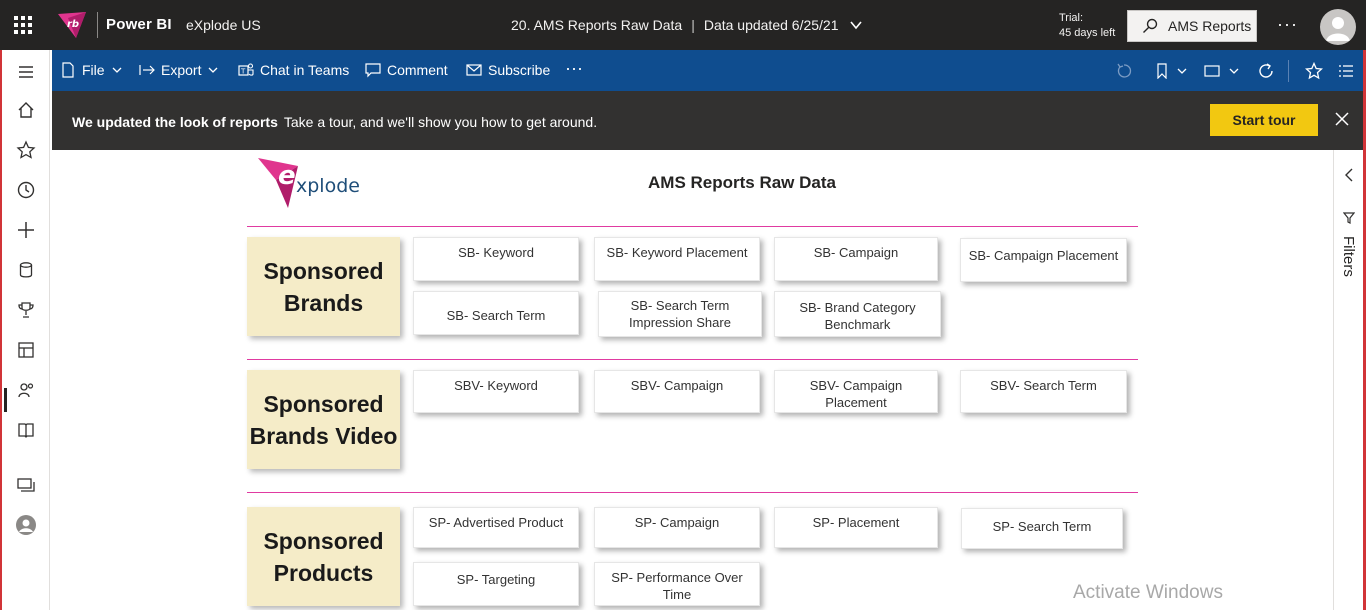 This screenshot has height=610, width=1366. I want to click on report-tile-sb-keyword: SB- Keyword, so click(496, 259).